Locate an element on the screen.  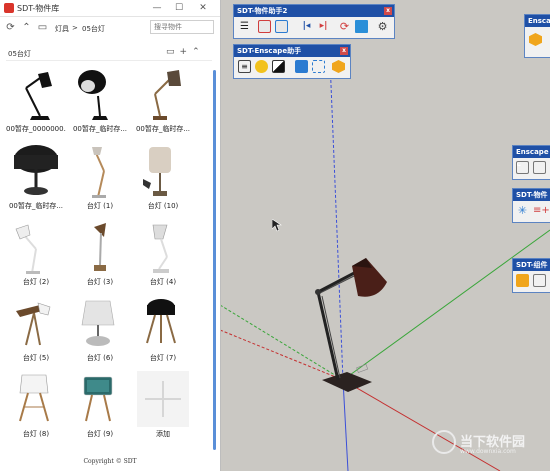
library-item: 台灯 (2) is located at coordinates (36, 255).